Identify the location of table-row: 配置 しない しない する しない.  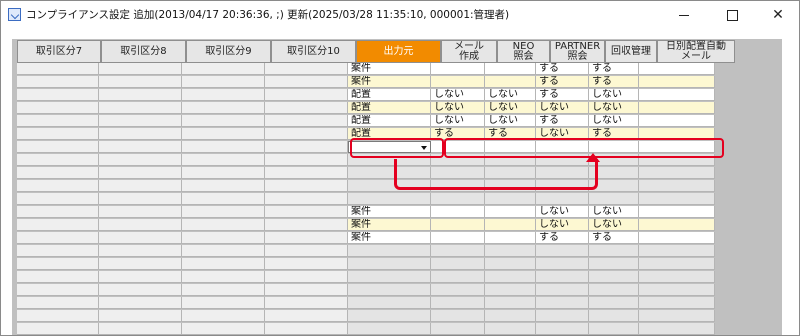
(376, 95).